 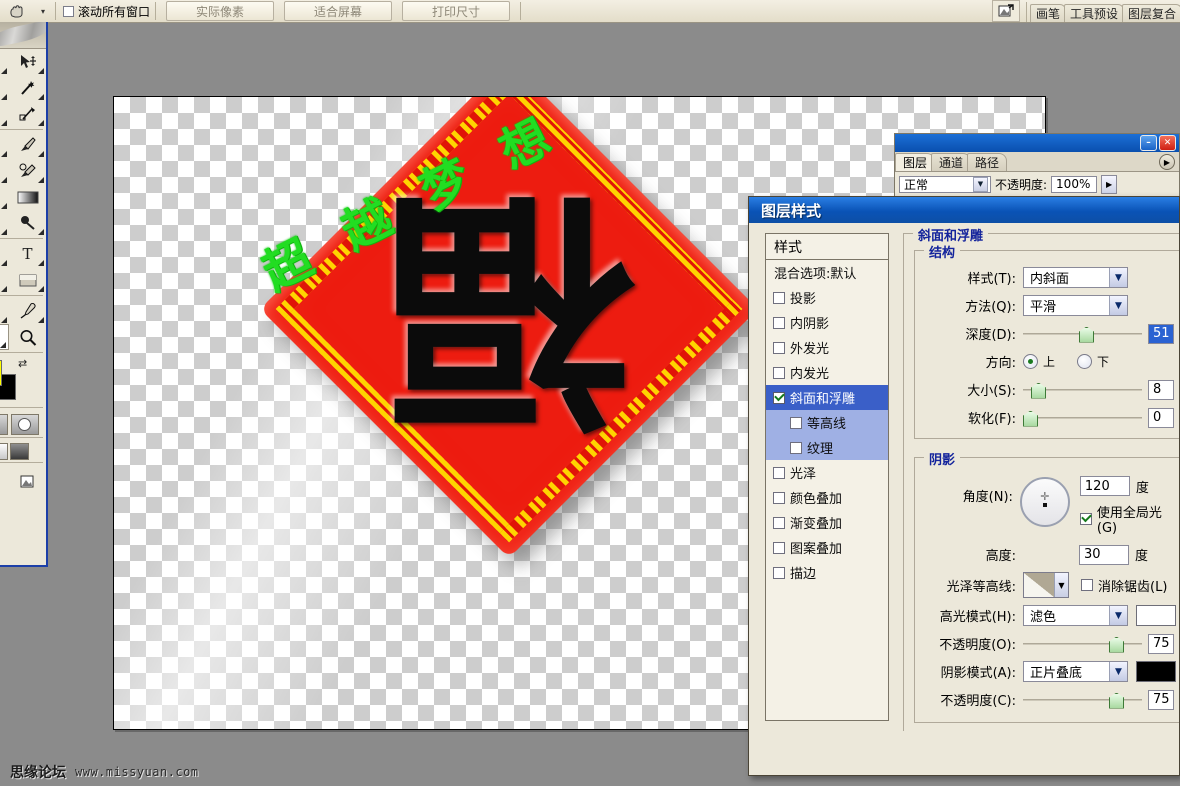 What do you see at coordinates (27, 62) in the screenshot?
I see `move-tool-icon` at bounding box center [27, 62].